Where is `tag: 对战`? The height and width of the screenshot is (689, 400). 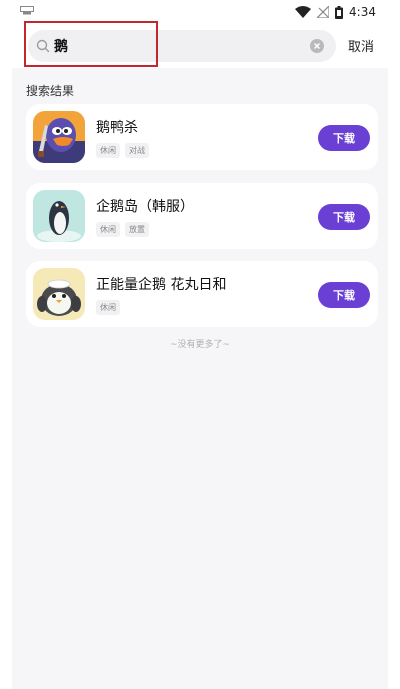
tag: 对战 is located at coordinates (137, 150).